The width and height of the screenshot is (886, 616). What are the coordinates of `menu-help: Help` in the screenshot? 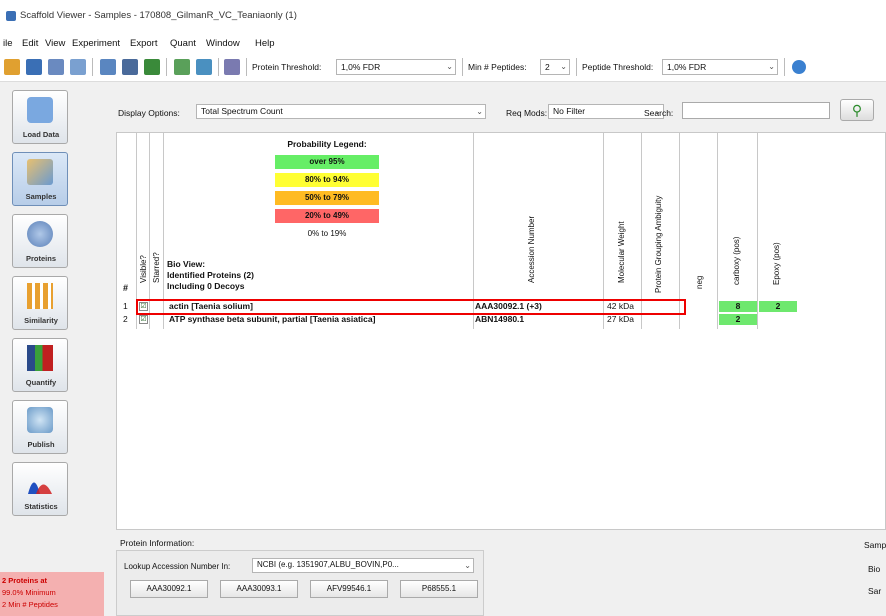 It's located at (265, 43).